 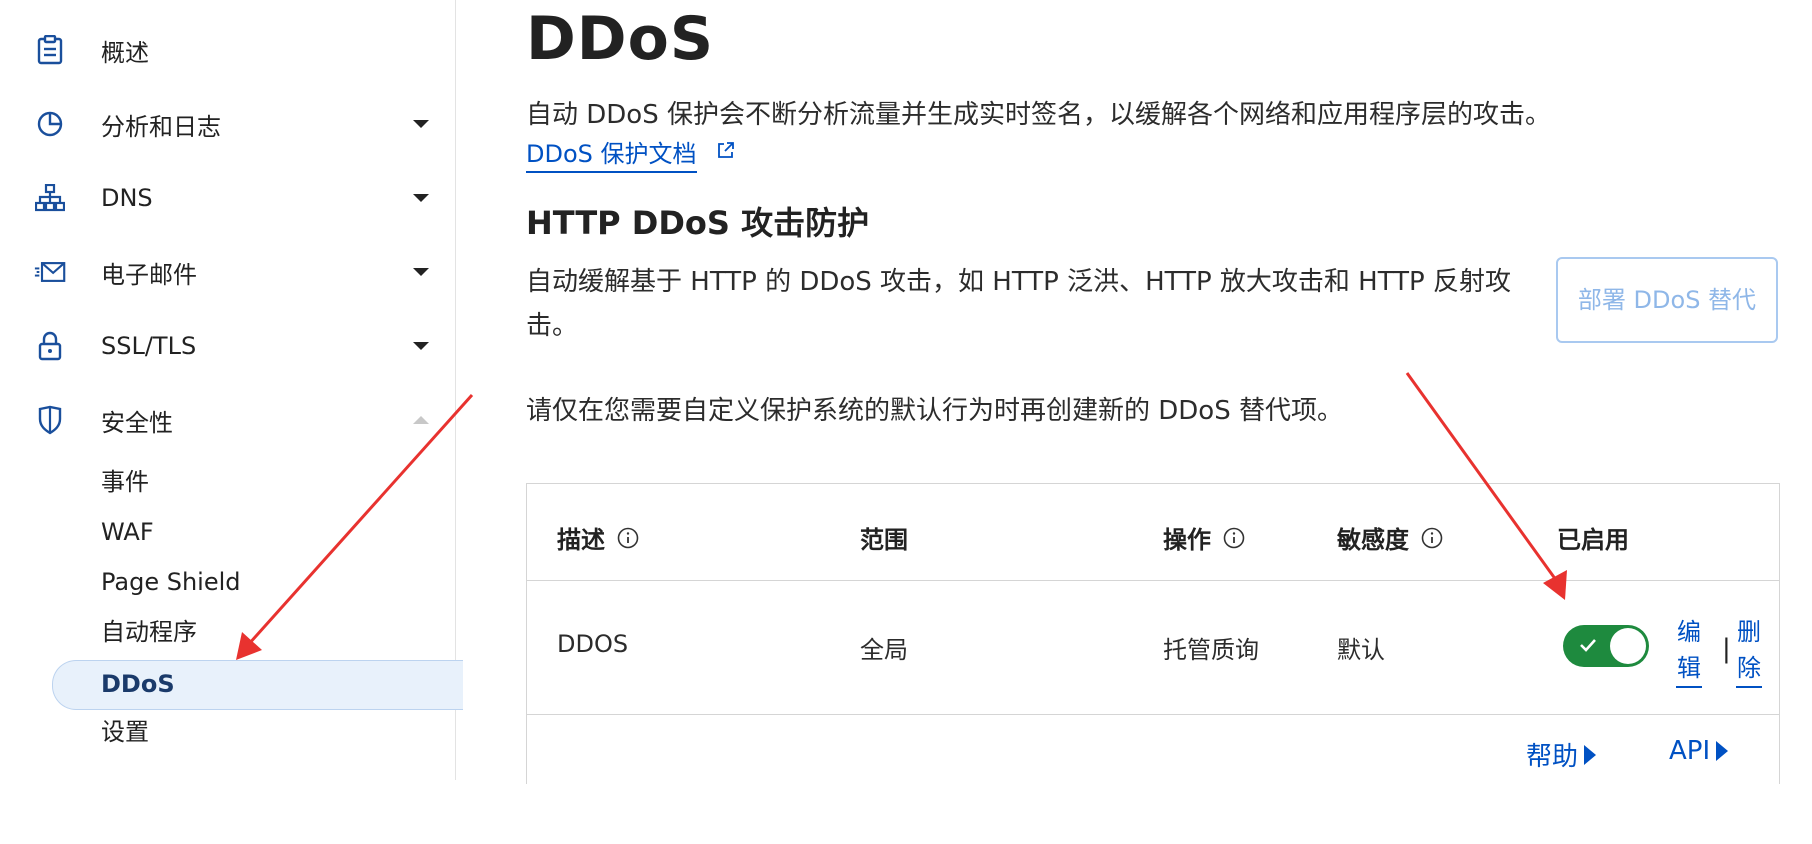 What do you see at coordinates (227, 420) in the screenshot?
I see `sidebar-item-security: 安全性` at bounding box center [227, 420].